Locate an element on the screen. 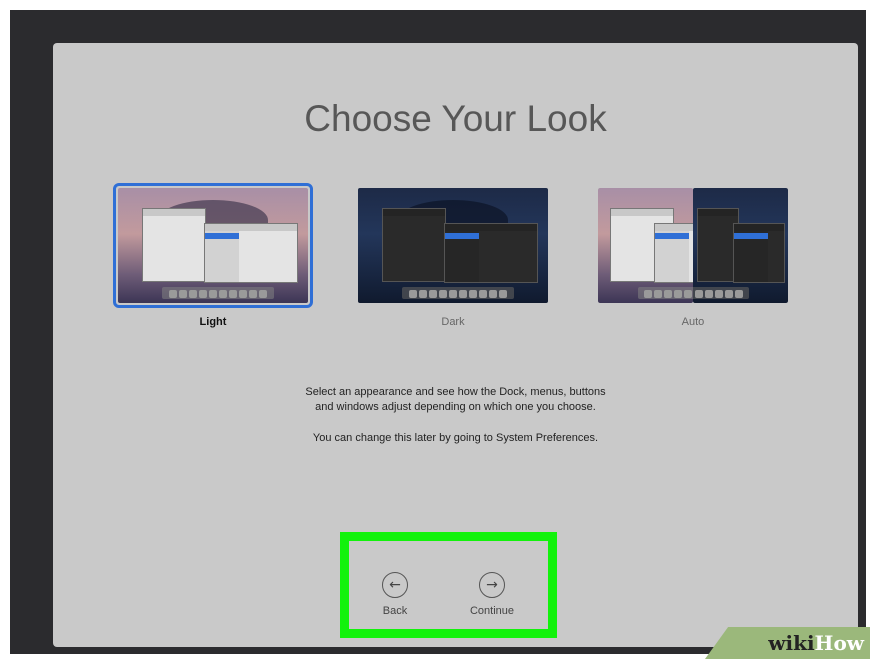 The image size is (870, 659). option-label-auto: Auto is located at coordinates (693, 322).